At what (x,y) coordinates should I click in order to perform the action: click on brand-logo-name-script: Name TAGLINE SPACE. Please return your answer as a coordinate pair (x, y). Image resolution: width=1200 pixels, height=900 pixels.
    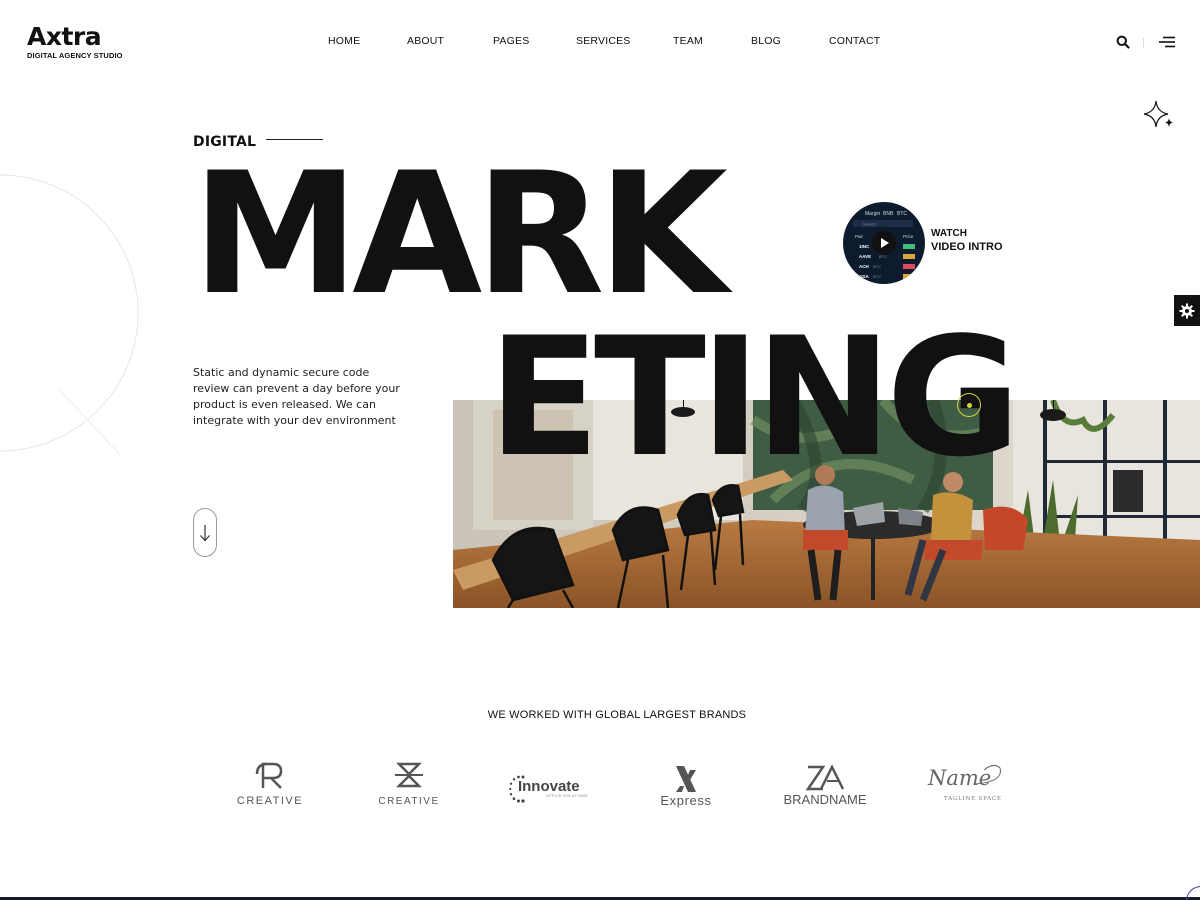
    Looking at the image, I should click on (965, 787).